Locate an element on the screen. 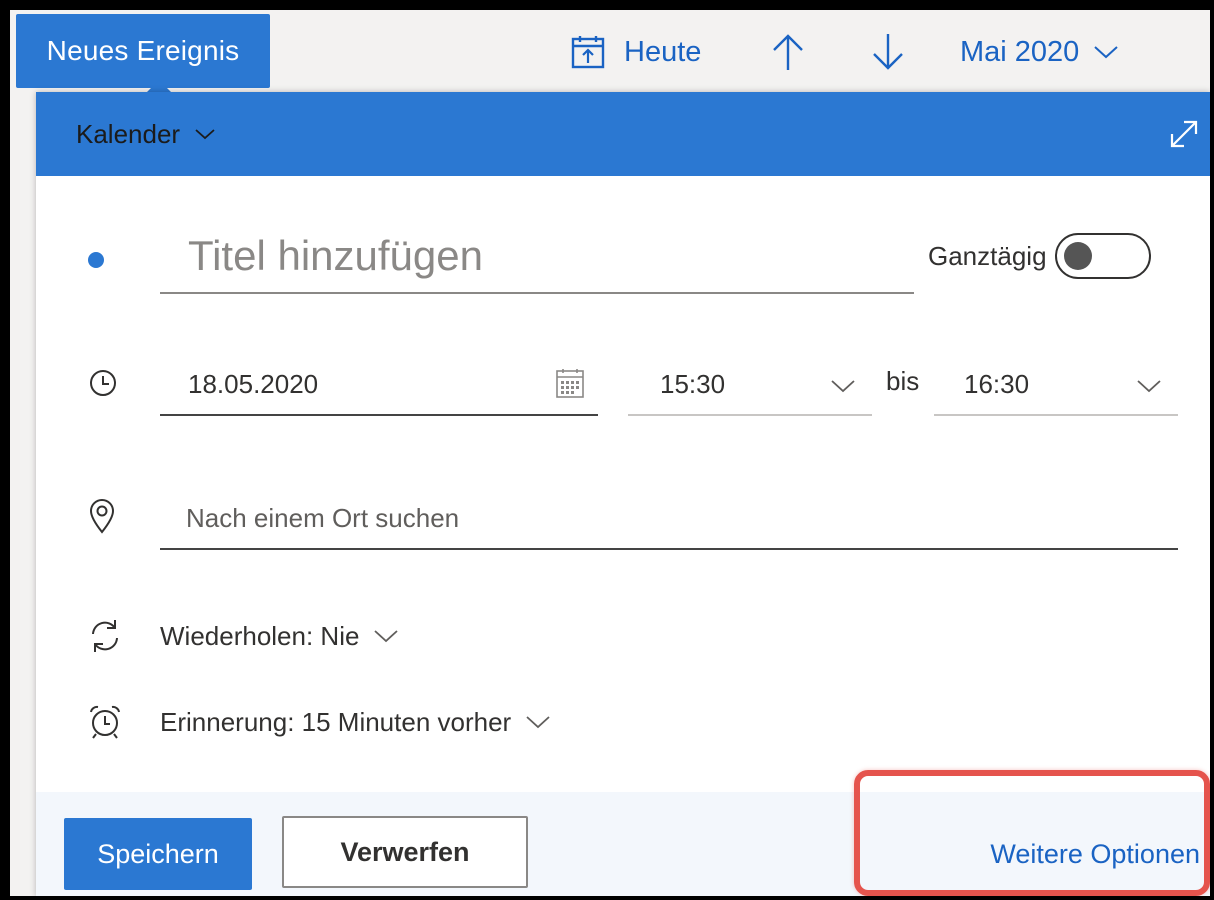  arrow-up-icon is located at coordinates (788, 52).